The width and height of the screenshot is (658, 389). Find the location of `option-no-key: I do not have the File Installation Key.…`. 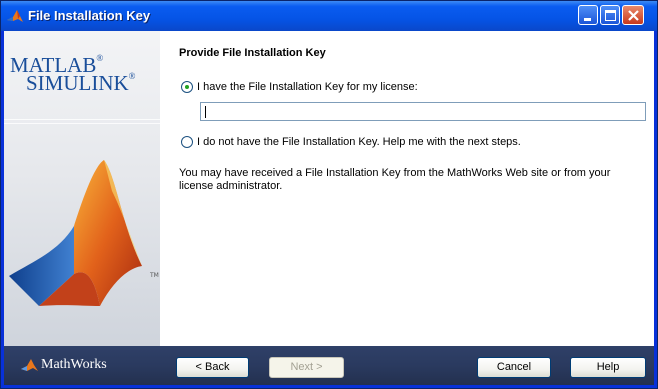

option-no-key: I do not have the File Installation Key.… is located at coordinates (351, 142).